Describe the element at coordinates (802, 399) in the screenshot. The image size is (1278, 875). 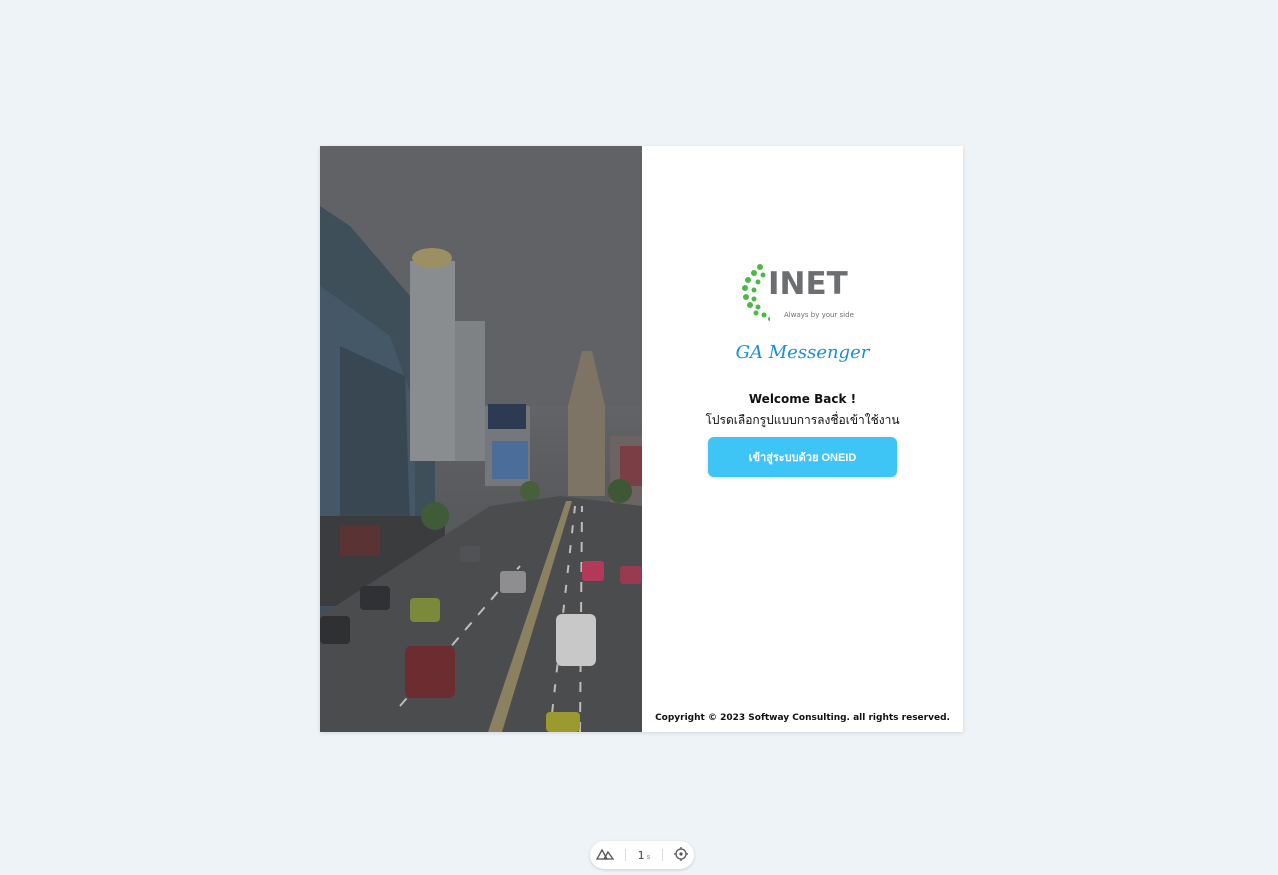
I see `welcome-heading: Welcome Back !` at that location.